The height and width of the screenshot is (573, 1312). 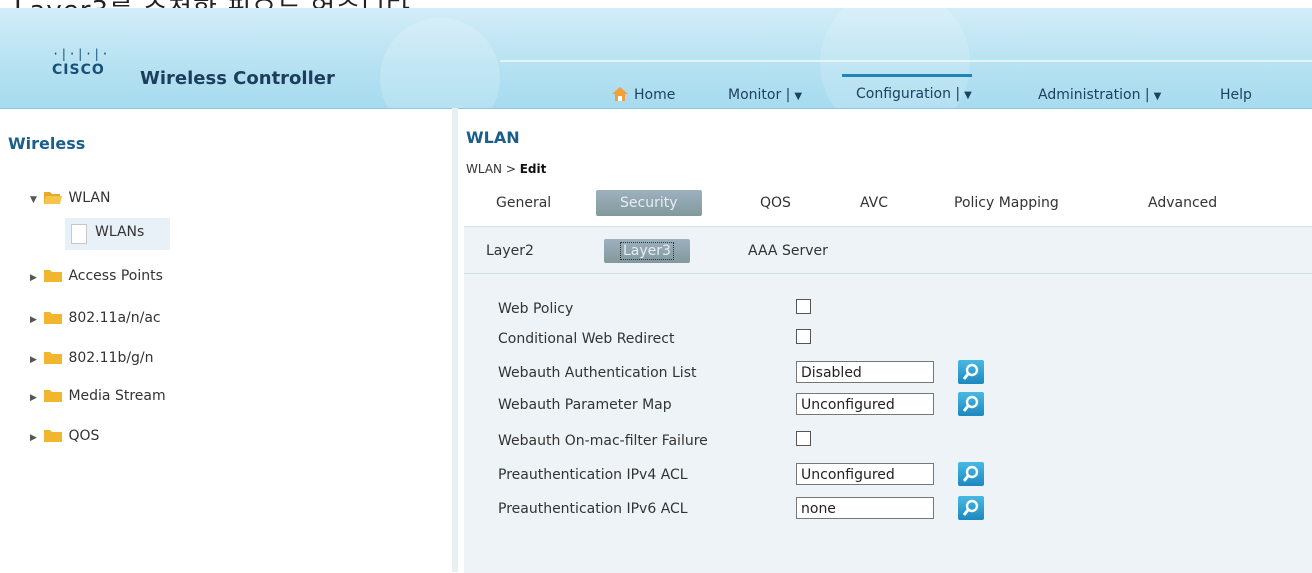 What do you see at coordinates (788, 251) in the screenshot?
I see `subtab-aaa-server: AAA Server` at bounding box center [788, 251].